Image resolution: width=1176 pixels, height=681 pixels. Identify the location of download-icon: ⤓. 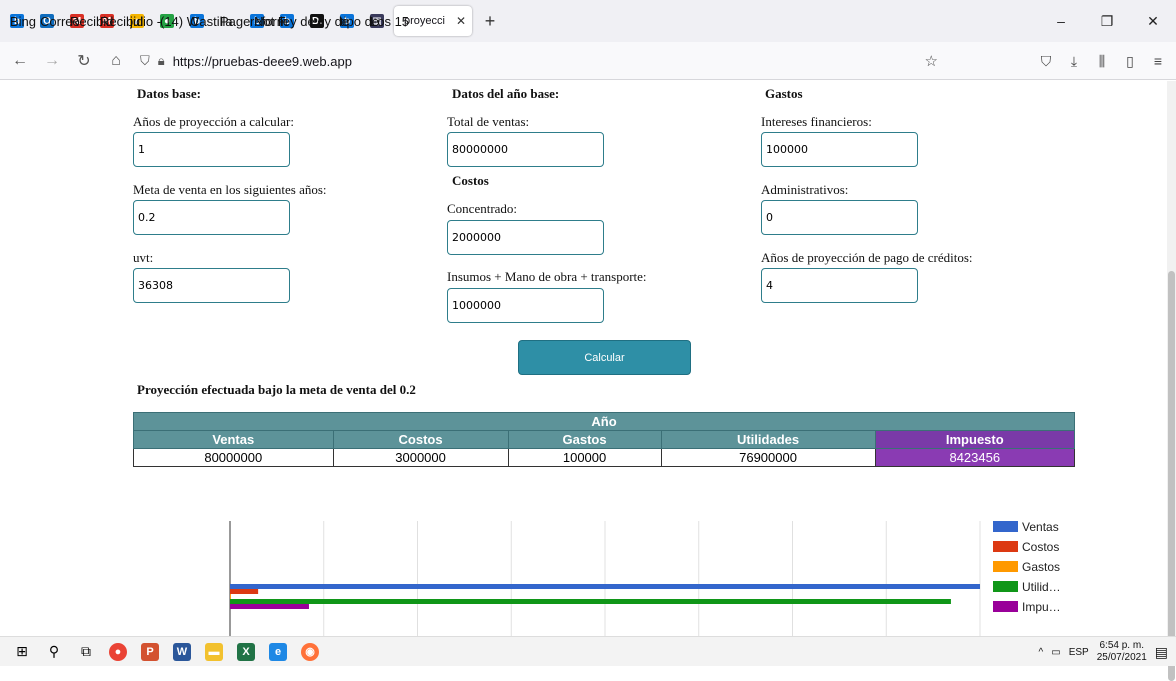
(1074, 61).